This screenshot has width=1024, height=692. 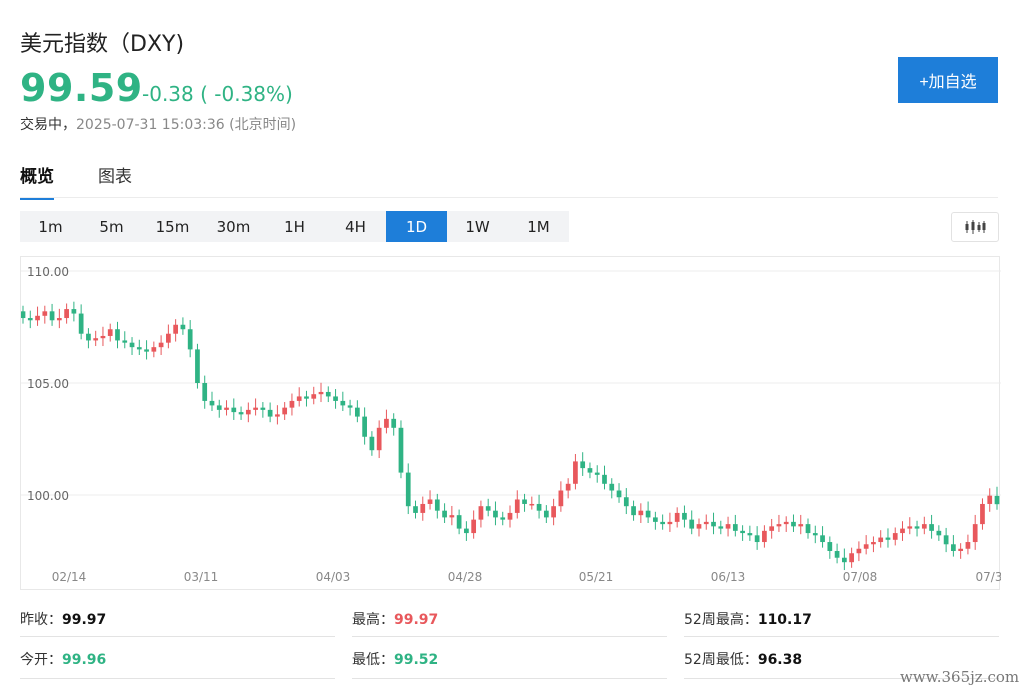 What do you see at coordinates (975, 227) in the screenshot?
I see `chart-type-button` at bounding box center [975, 227].